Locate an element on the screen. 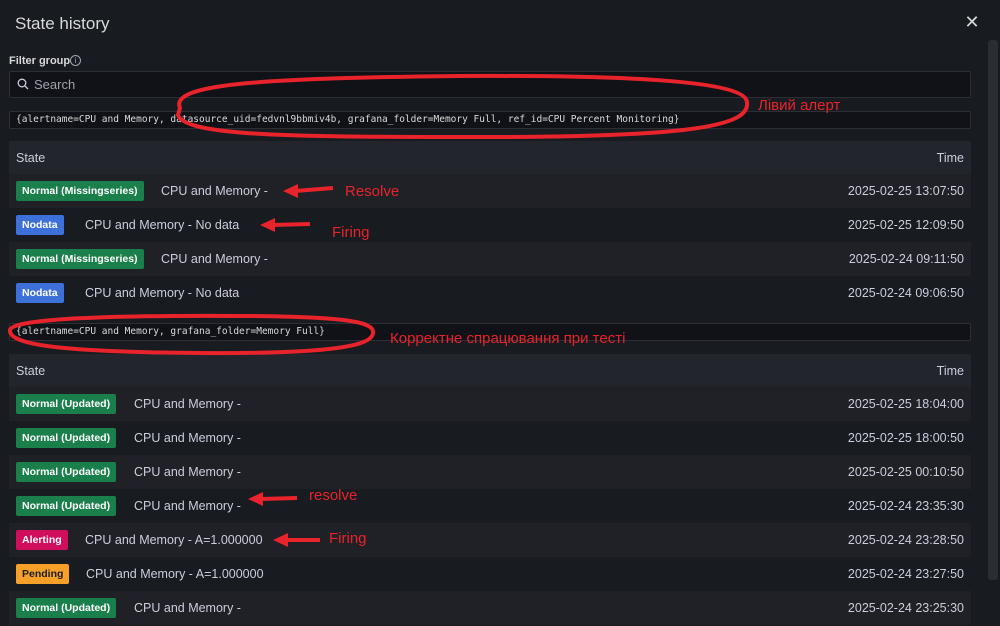 The height and width of the screenshot is (626, 1000). row-time: 2025-02-24 09:11:50 is located at coordinates (906, 259).